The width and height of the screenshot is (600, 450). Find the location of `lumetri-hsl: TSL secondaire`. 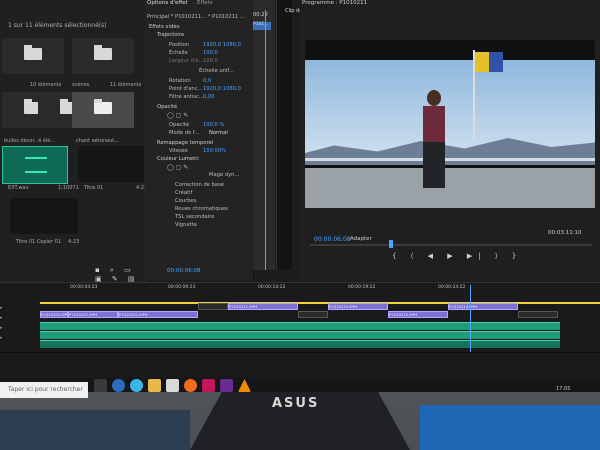

lumetri-hsl: TSL secondaire is located at coordinates (194, 217).